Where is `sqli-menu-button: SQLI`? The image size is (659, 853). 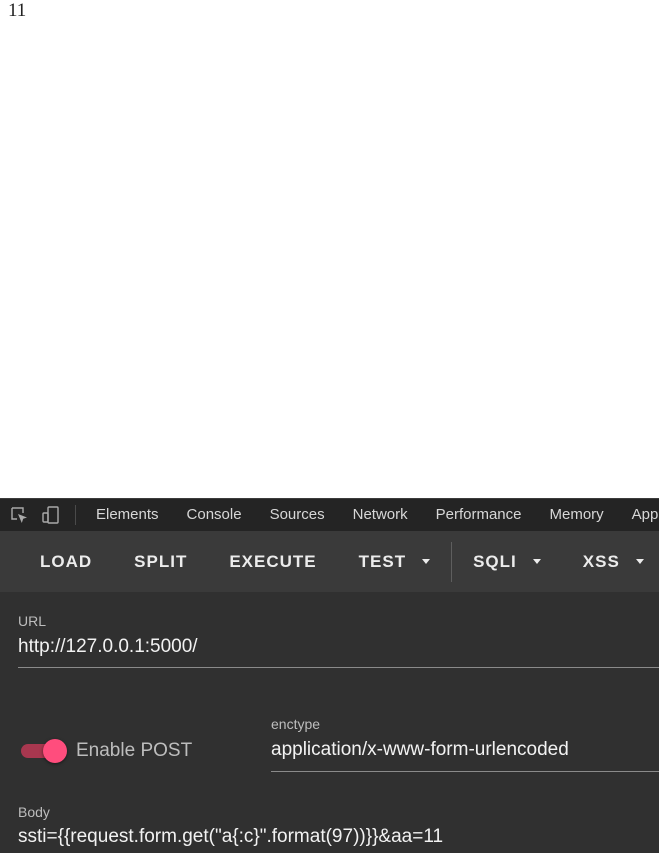 sqli-menu-button: SQLI is located at coordinates (507, 561).